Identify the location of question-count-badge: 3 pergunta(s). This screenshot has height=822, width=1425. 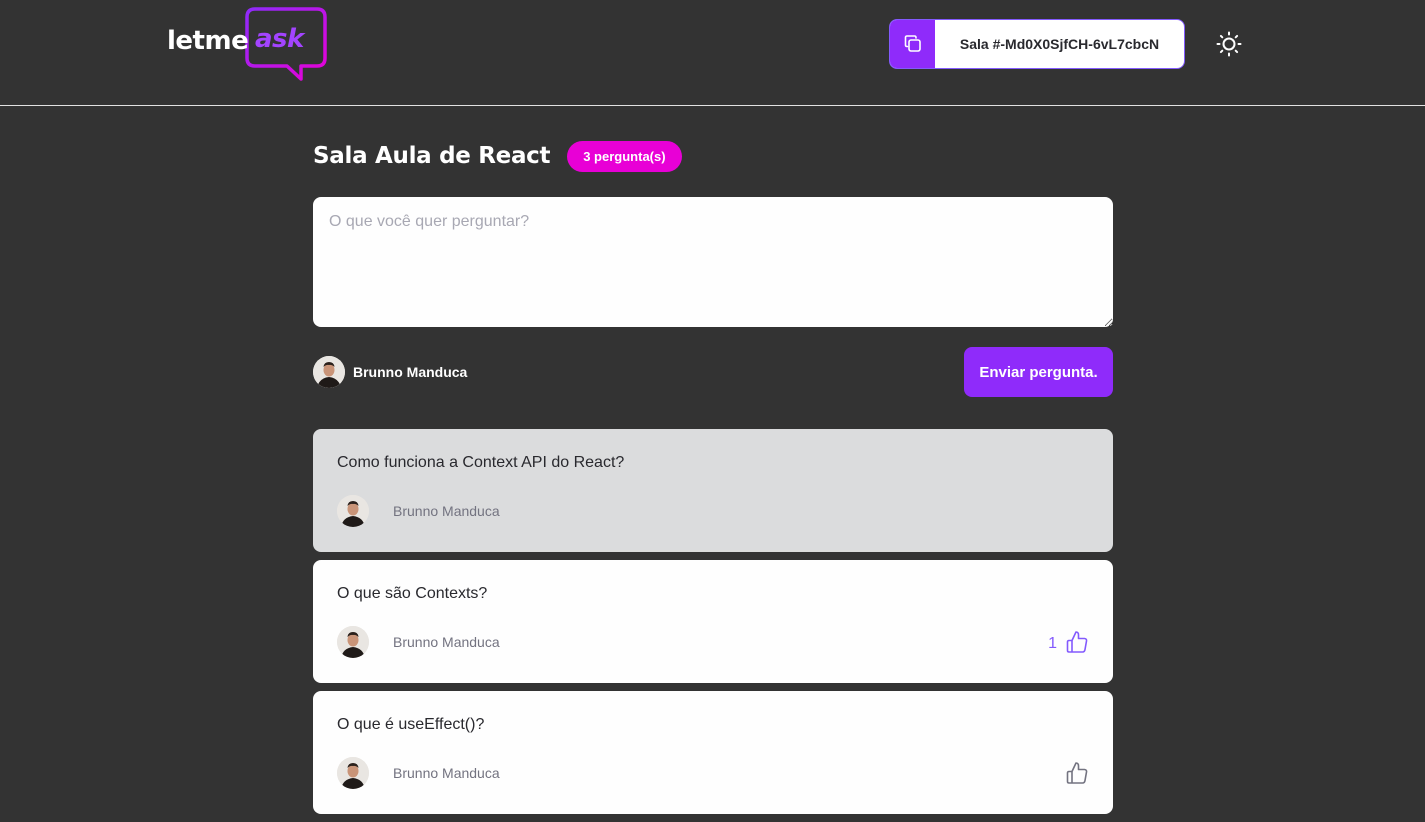
(624, 156).